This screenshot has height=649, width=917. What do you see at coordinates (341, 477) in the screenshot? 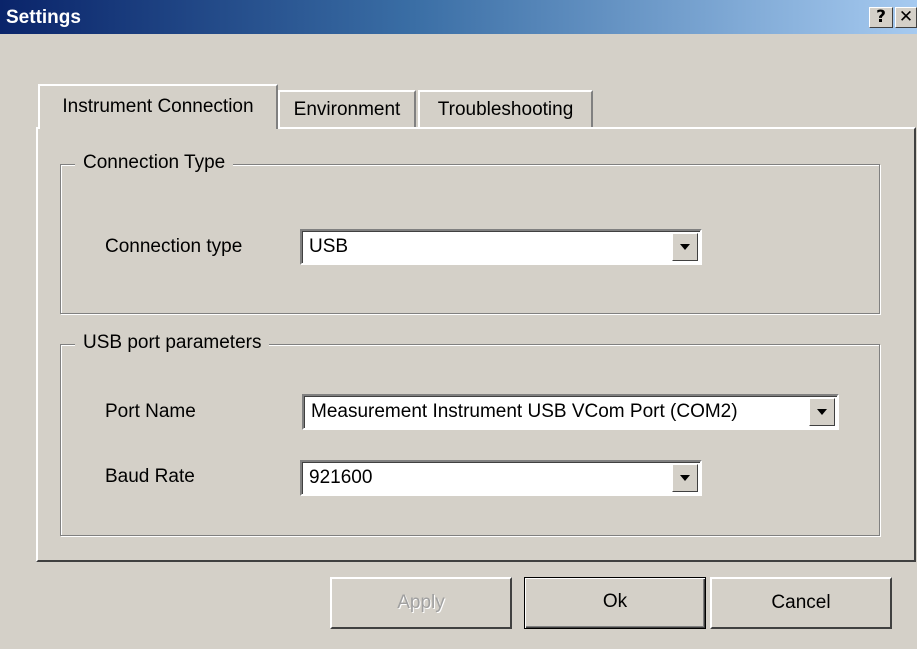
I see `baud-rate-value: 921600` at bounding box center [341, 477].